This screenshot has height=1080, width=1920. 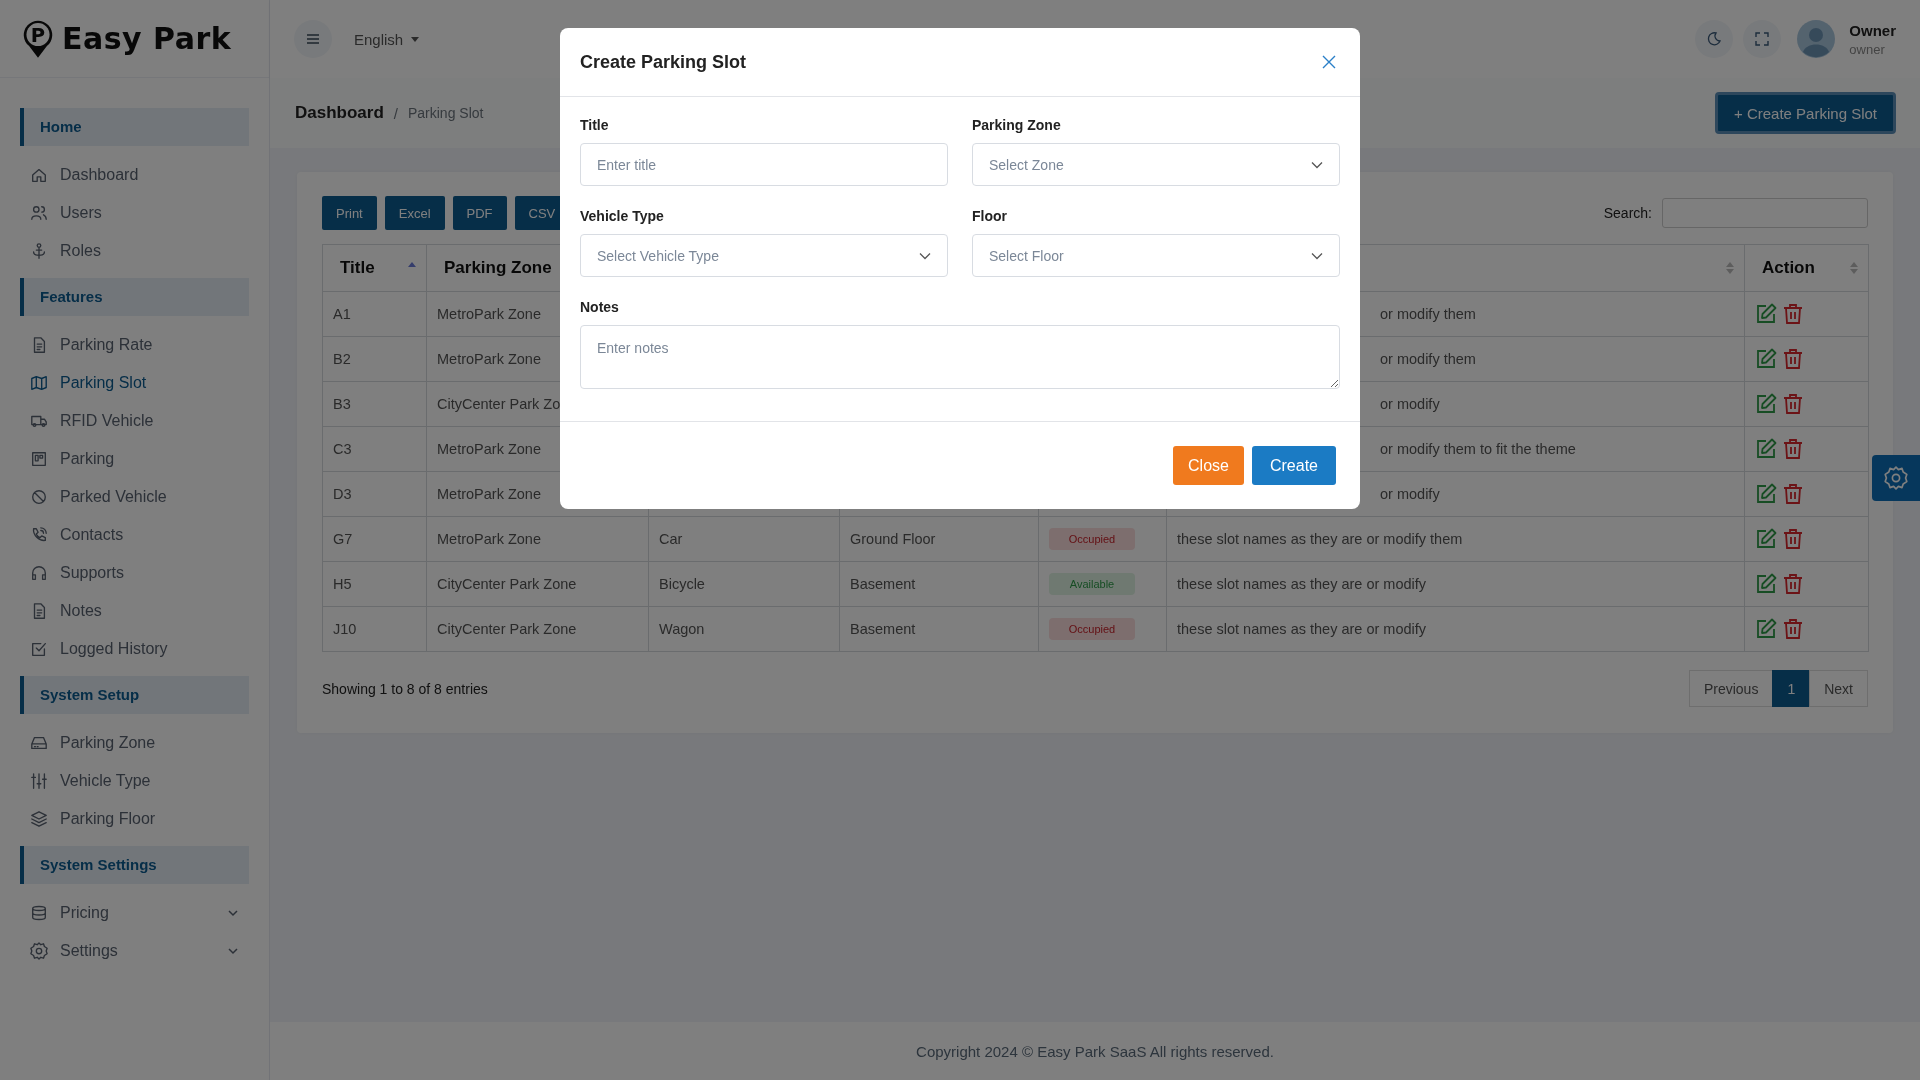 What do you see at coordinates (1896, 478) in the screenshot?
I see `settings-button` at bounding box center [1896, 478].